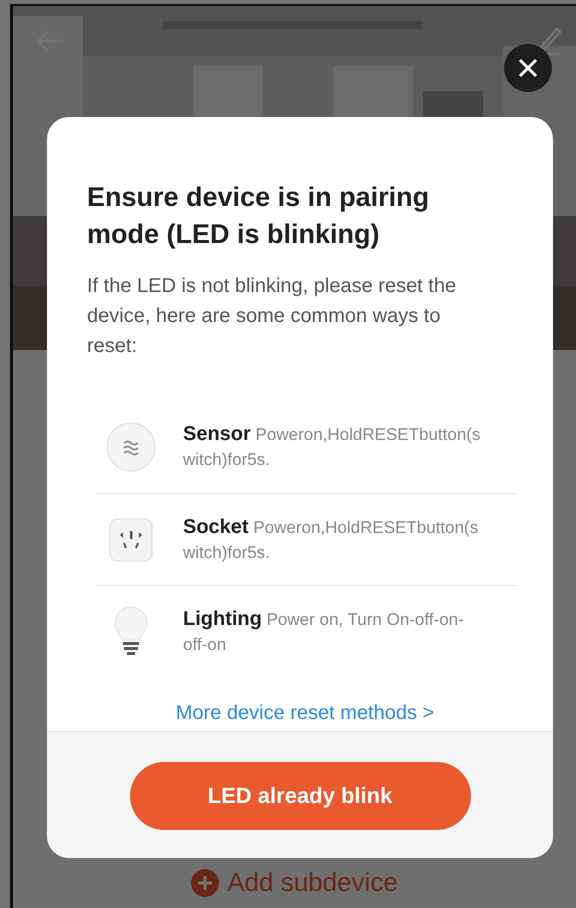  What do you see at coordinates (332, 446) in the screenshot?
I see `reset-method-text: Sensor Poweron,HoldRESETbutton(switch)for5s.` at bounding box center [332, 446].